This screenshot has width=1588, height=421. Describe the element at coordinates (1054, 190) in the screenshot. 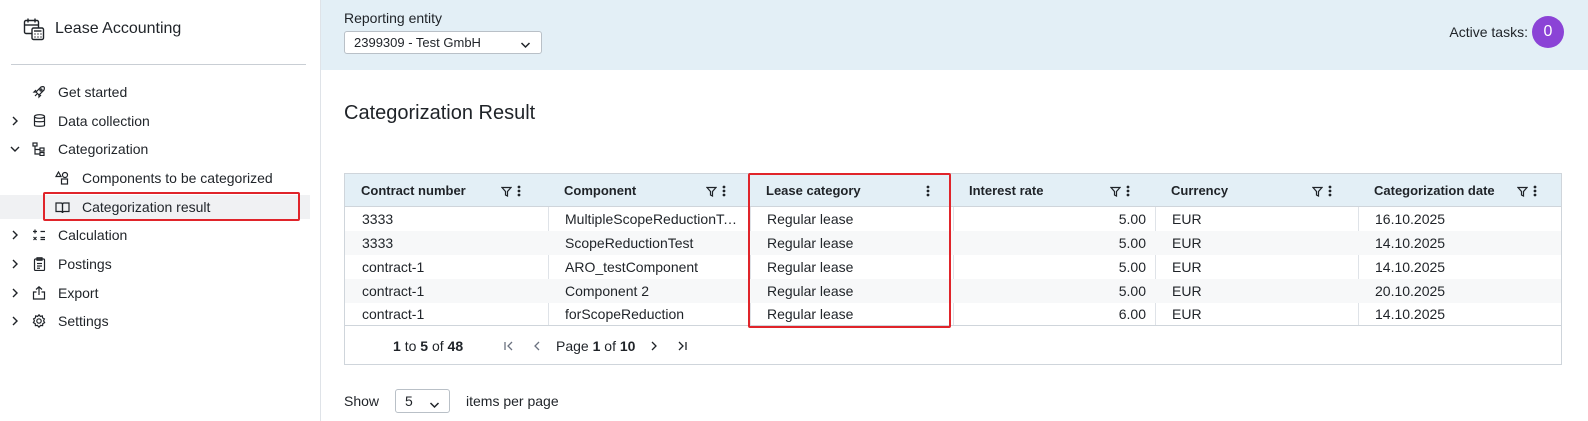

I see `column-header-interest-rate: Interest rate` at that location.